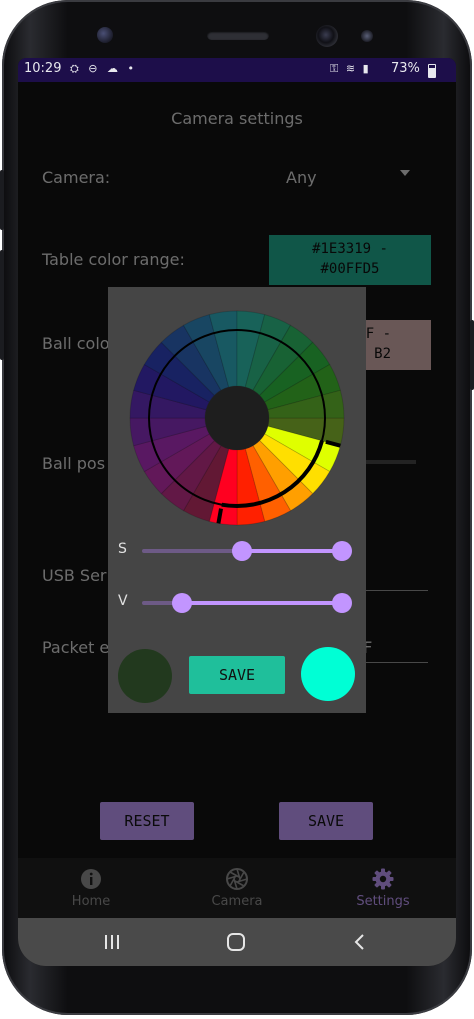 Image resolution: width=474 pixels, height=1019 pixels. What do you see at coordinates (2, 305) in the screenshot?
I see `bixby-button` at bounding box center [2, 305].